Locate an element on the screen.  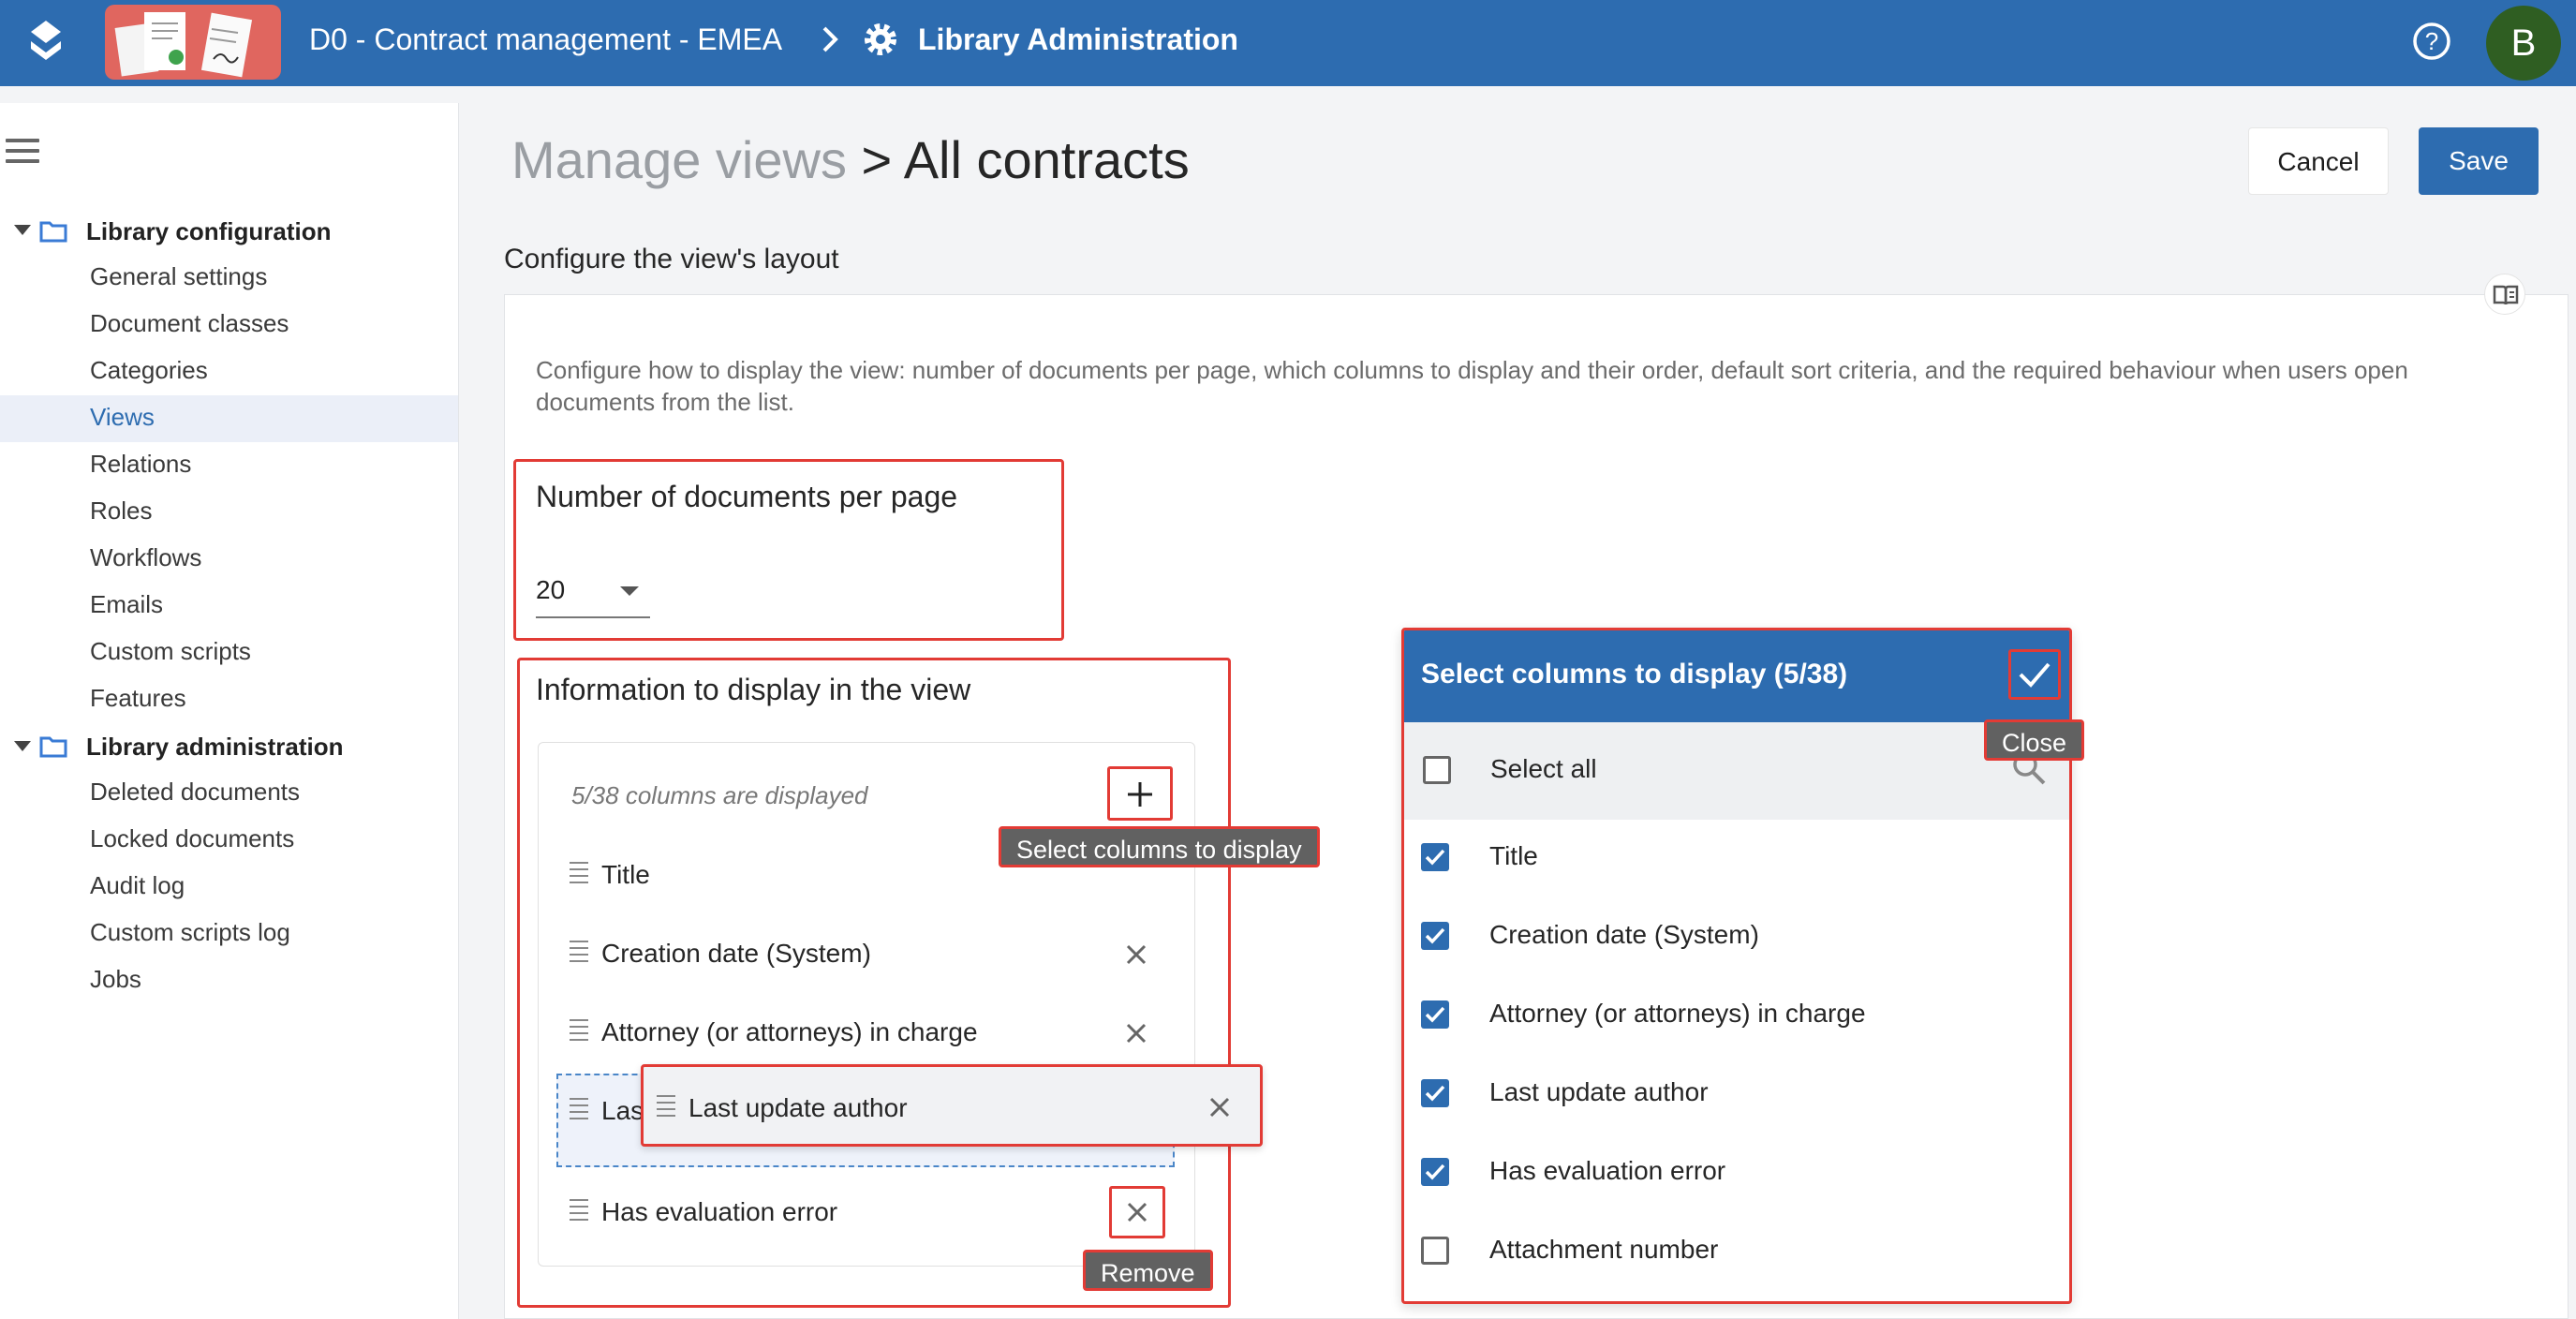
chevron-down-icon is located at coordinates (629, 591).